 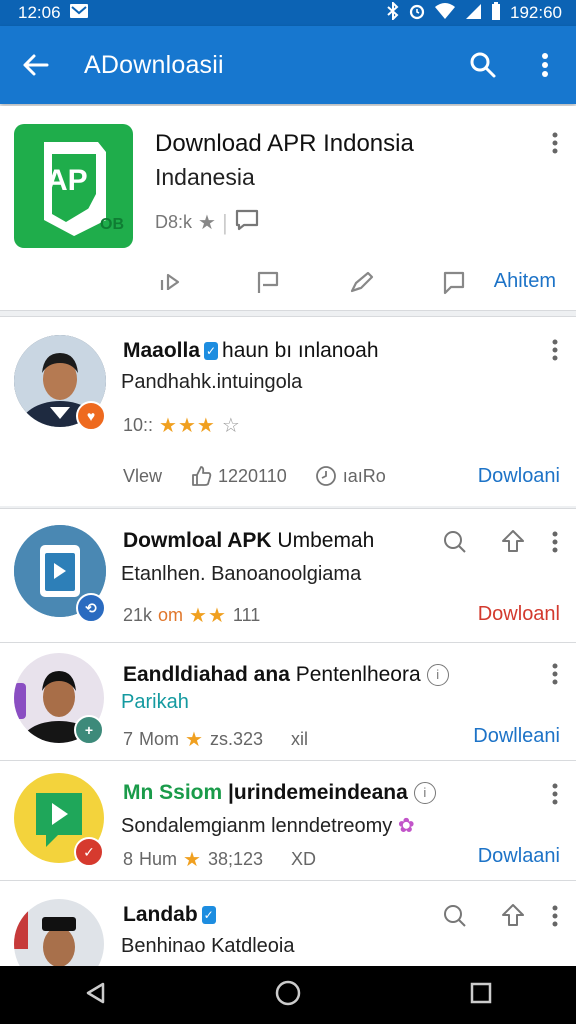 What do you see at coordinates (194, 740) in the screenshot?
I see `stars: ★` at bounding box center [194, 740].